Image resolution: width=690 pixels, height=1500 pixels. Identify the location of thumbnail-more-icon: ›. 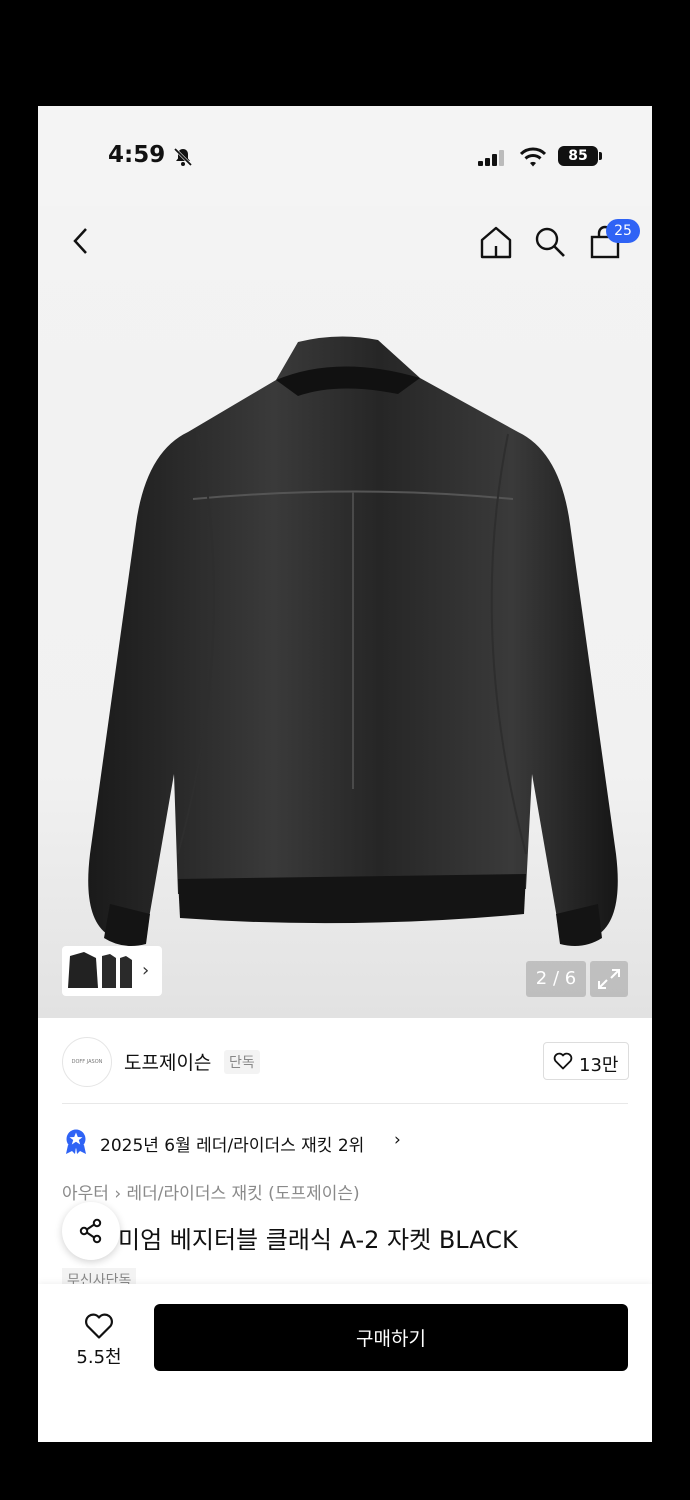
(145, 970).